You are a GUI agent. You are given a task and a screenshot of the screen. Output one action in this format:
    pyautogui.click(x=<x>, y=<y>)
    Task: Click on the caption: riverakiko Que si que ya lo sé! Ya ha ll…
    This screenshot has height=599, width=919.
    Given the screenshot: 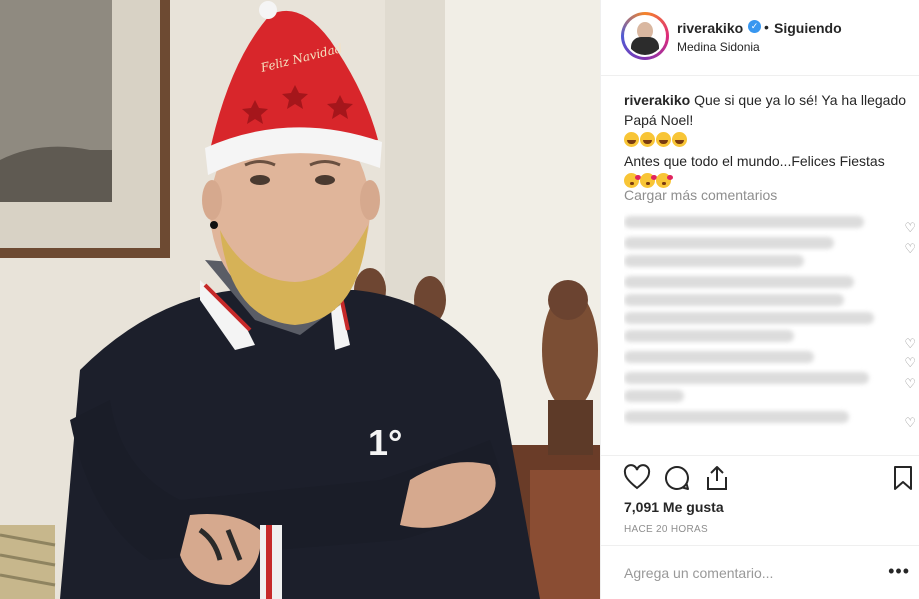 What is the action you would take?
    pyautogui.click(x=770, y=139)
    